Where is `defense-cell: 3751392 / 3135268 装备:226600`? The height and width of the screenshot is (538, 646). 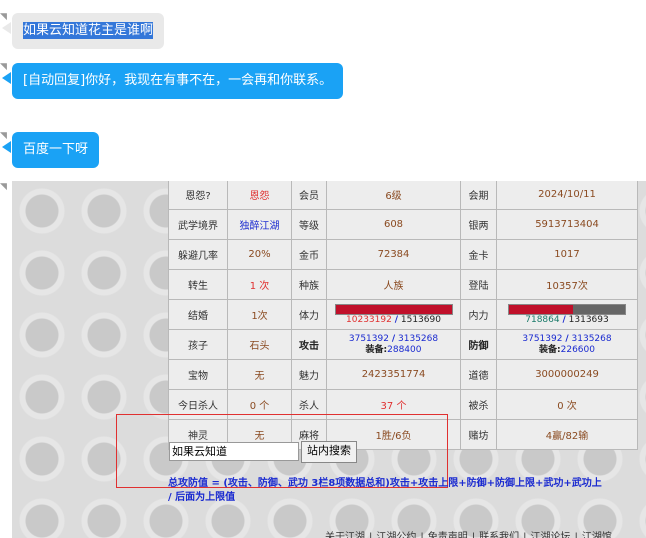
defense-cell: 3751392 / 3135268 装备:226600 is located at coordinates (567, 344).